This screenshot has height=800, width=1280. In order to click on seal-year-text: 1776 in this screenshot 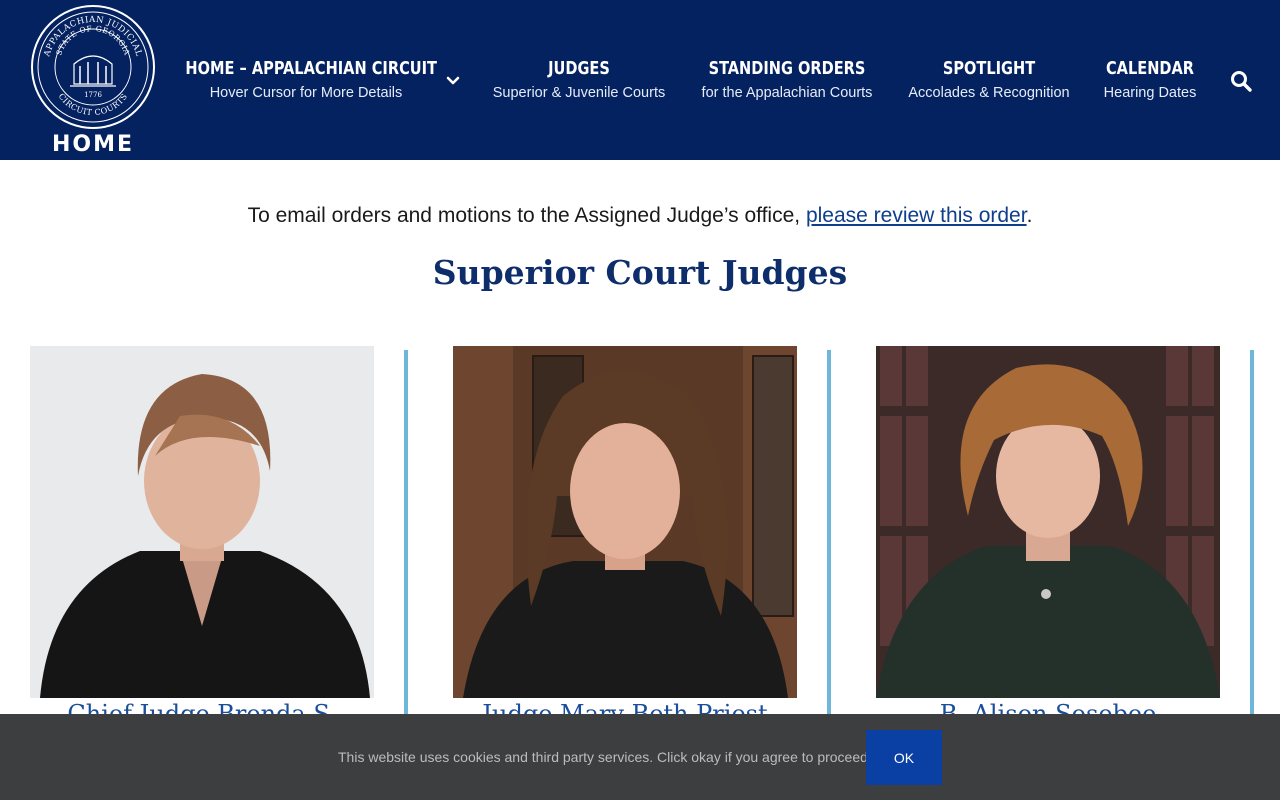, I will do `click(93, 95)`.